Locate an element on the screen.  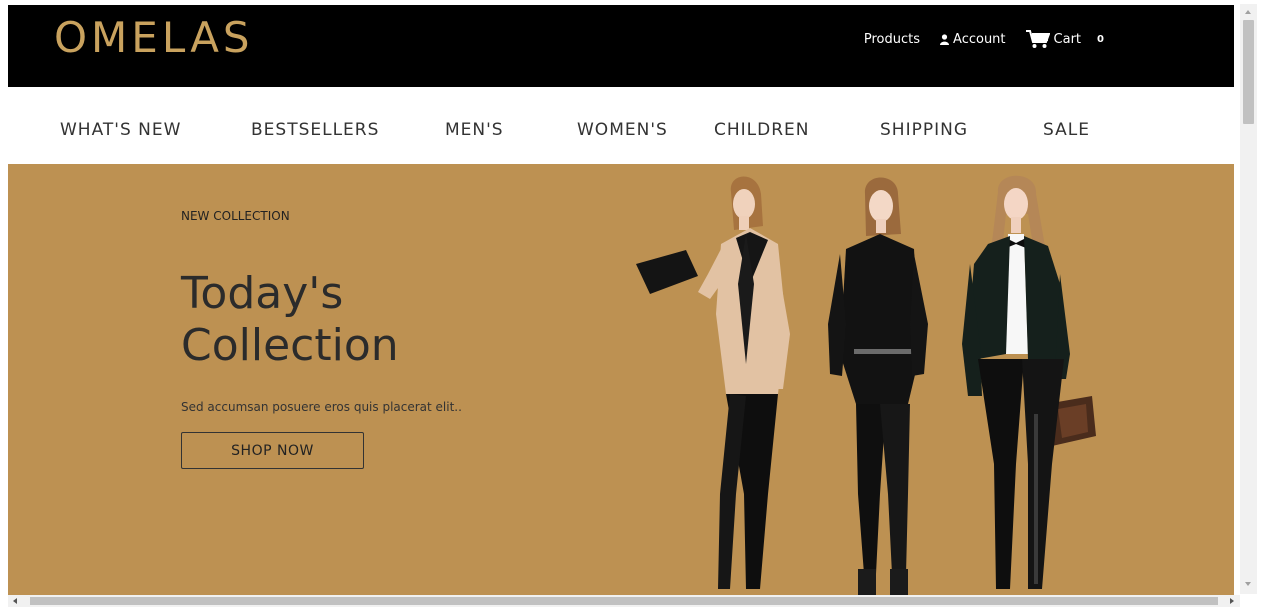
model-two-figure is located at coordinates (878, 386).